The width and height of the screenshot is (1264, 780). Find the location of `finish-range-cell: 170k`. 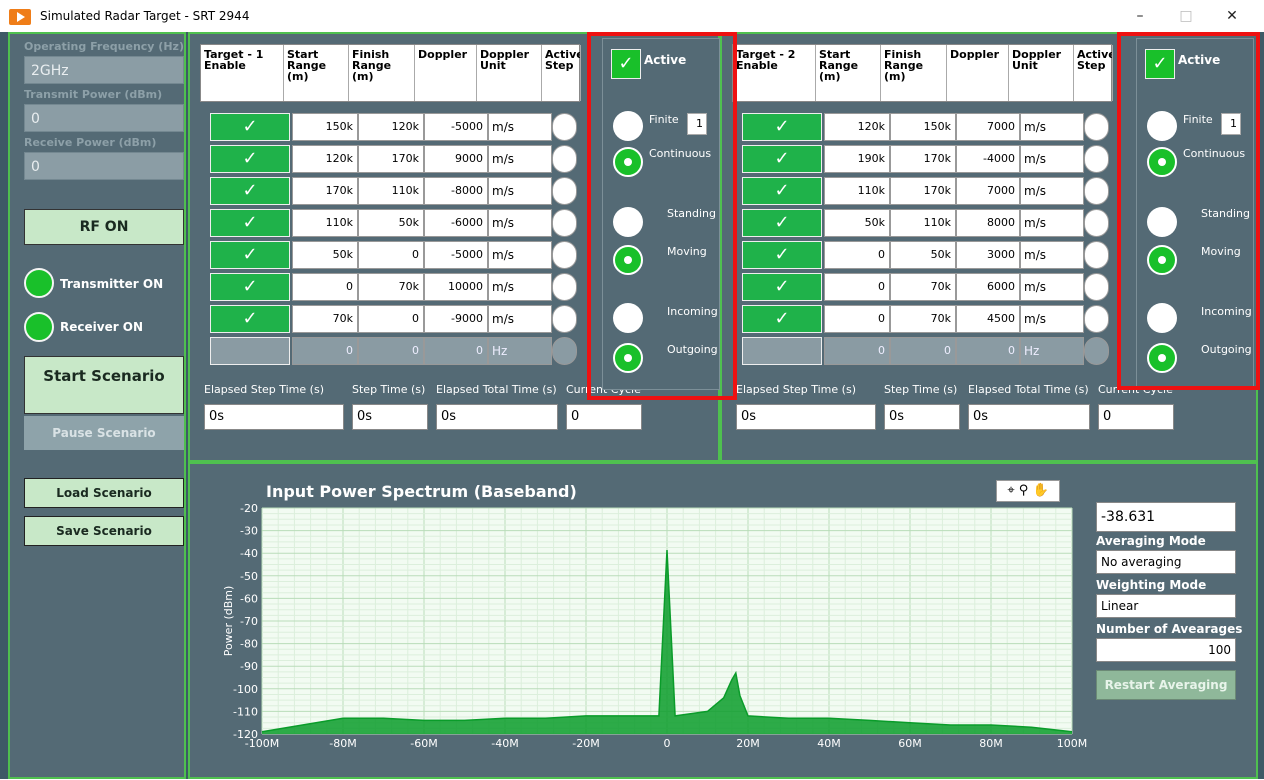

finish-range-cell: 170k is located at coordinates (391, 159).